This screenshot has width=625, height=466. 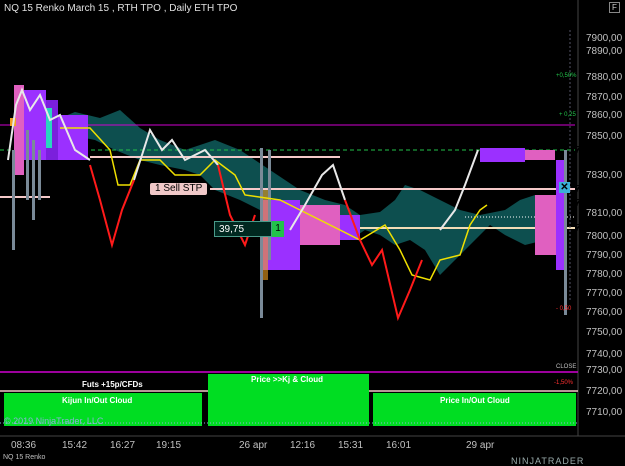 I want to click on price-tick: 7890,00, so click(x=604, y=51).